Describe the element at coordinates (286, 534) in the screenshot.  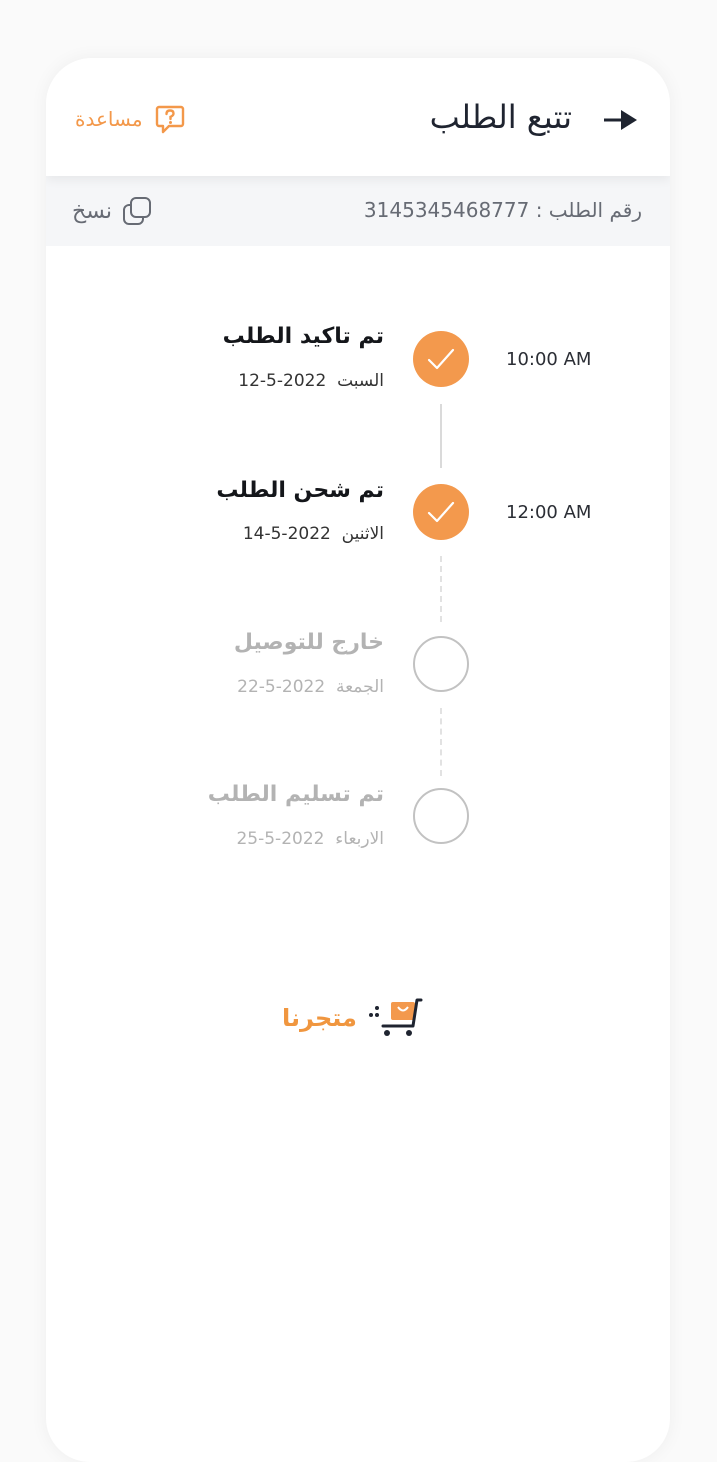
I see `step-date-value: 2022-5-14` at that location.